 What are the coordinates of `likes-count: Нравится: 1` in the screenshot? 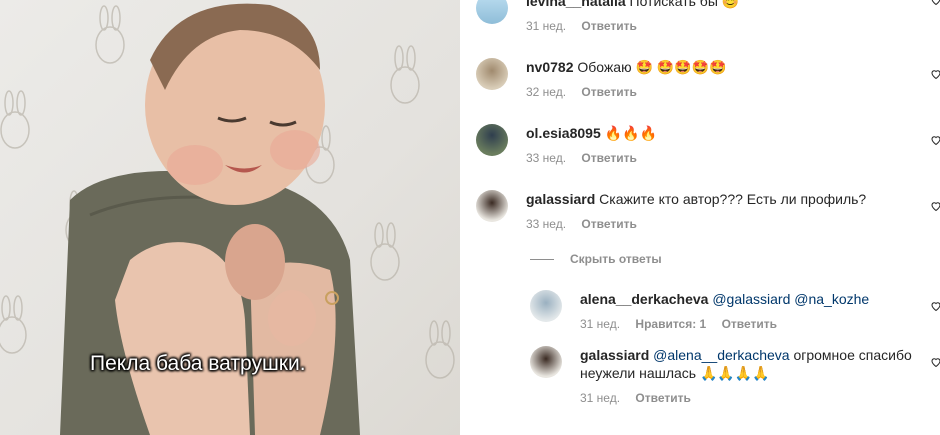 It's located at (670, 324).